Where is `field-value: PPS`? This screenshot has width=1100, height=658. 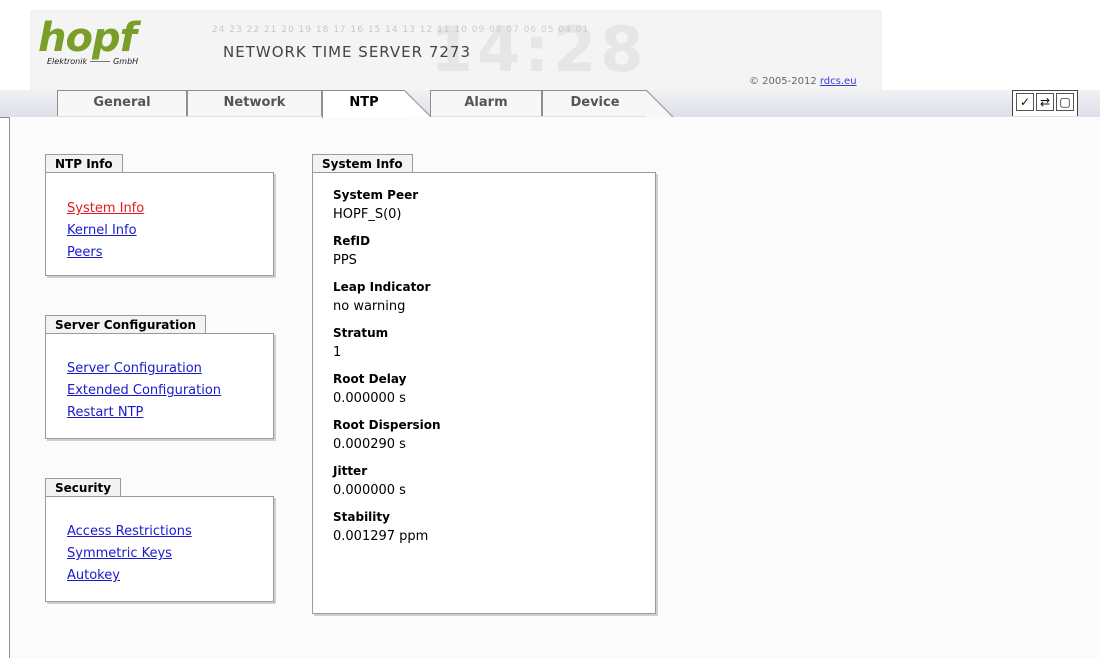
field-value: PPS is located at coordinates (345, 260).